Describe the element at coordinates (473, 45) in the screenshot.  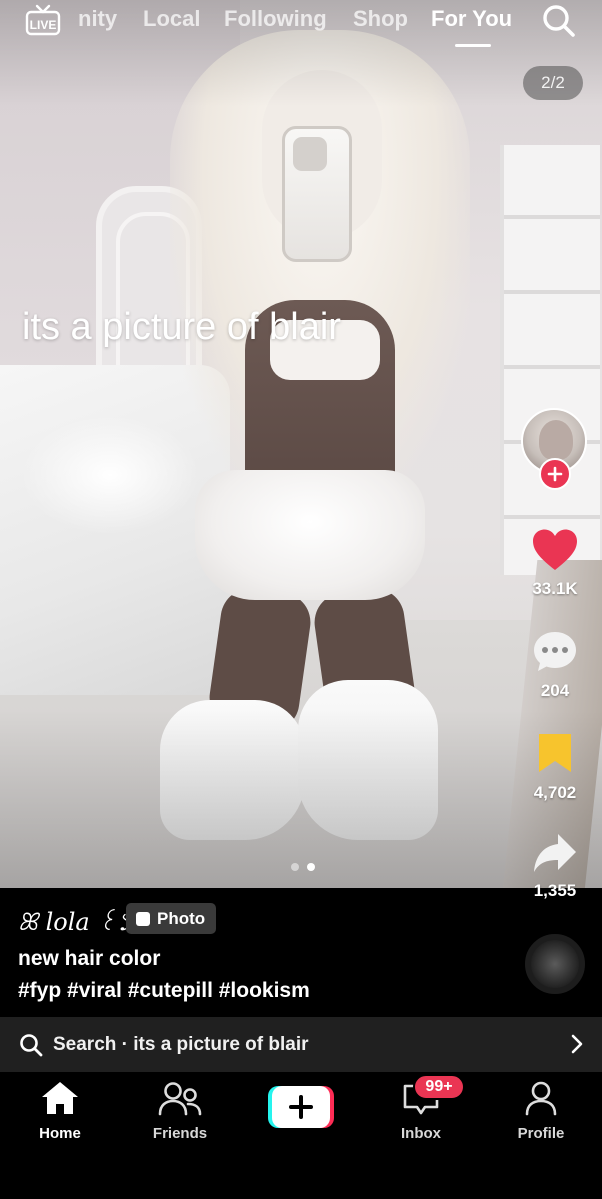
I see `active-tab-indicator` at that location.